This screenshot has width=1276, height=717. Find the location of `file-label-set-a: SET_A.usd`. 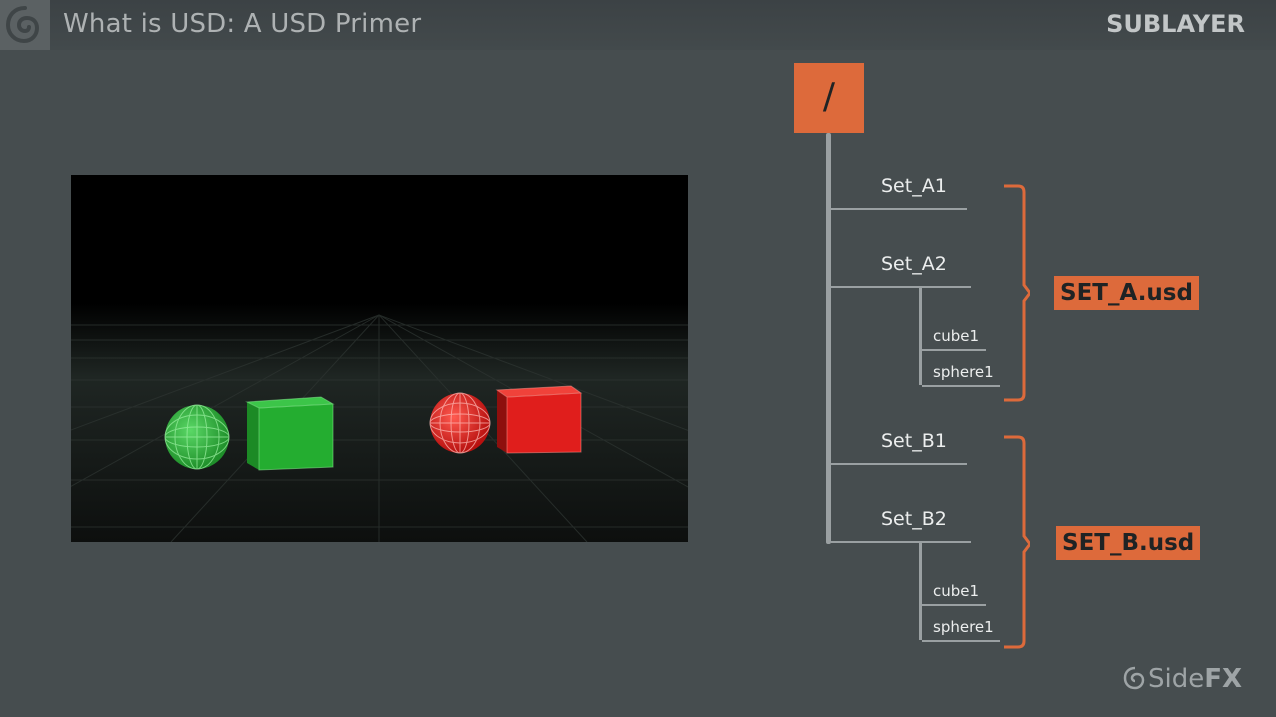

file-label-set-a: SET_A.usd is located at coordinates (1126, 293).